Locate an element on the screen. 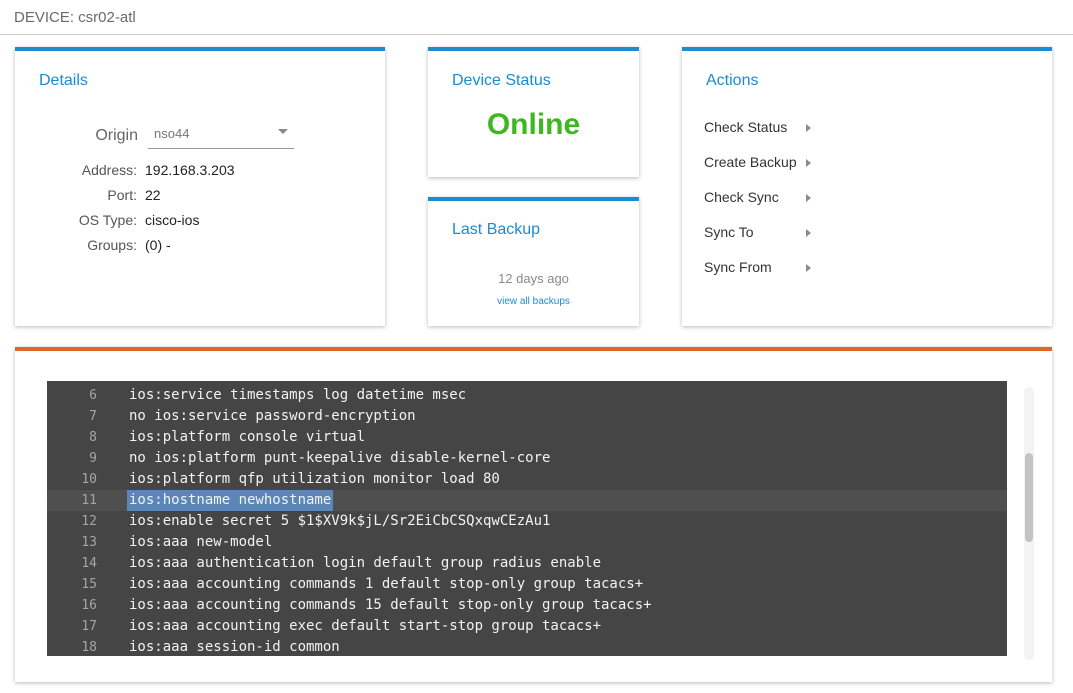  line-number: 17 is located at coordinates (89, 626).